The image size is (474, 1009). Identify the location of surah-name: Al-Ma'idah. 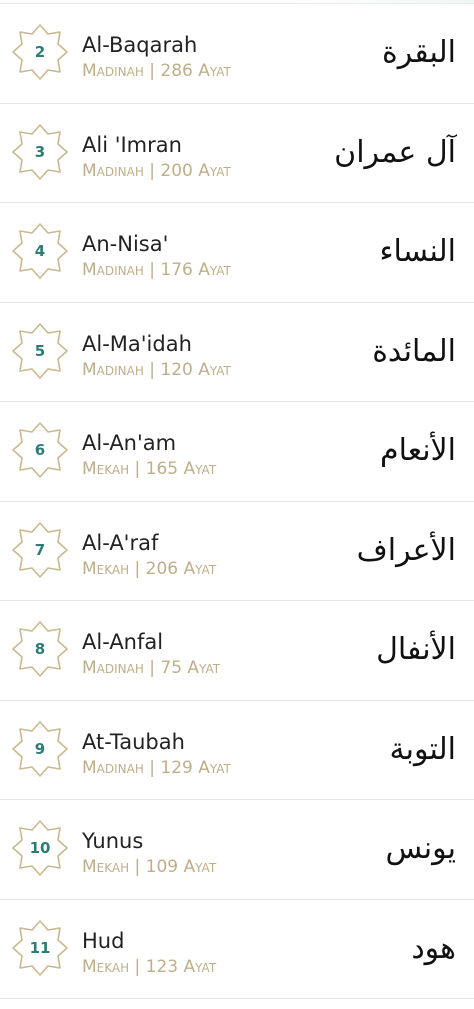
(137, 343).